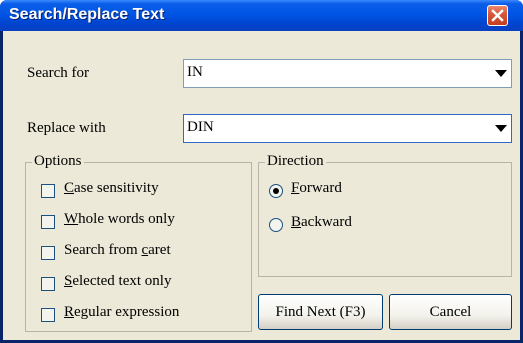 Image resolution: width=523 pixels, height=343 pixels. I want to click on title-bar: Search/Replace Text, so click(261, 15).